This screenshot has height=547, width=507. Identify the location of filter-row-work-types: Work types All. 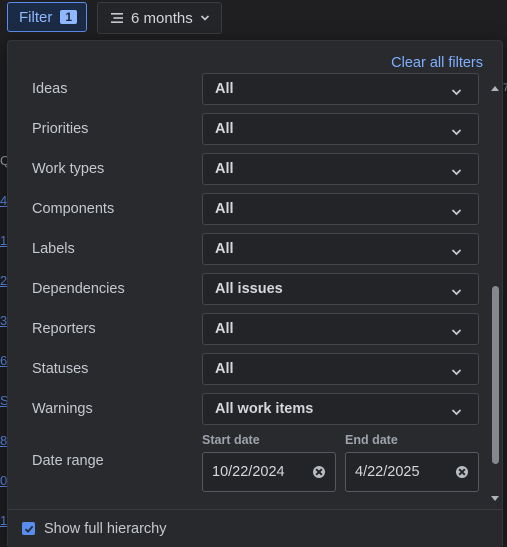
(248, 173).